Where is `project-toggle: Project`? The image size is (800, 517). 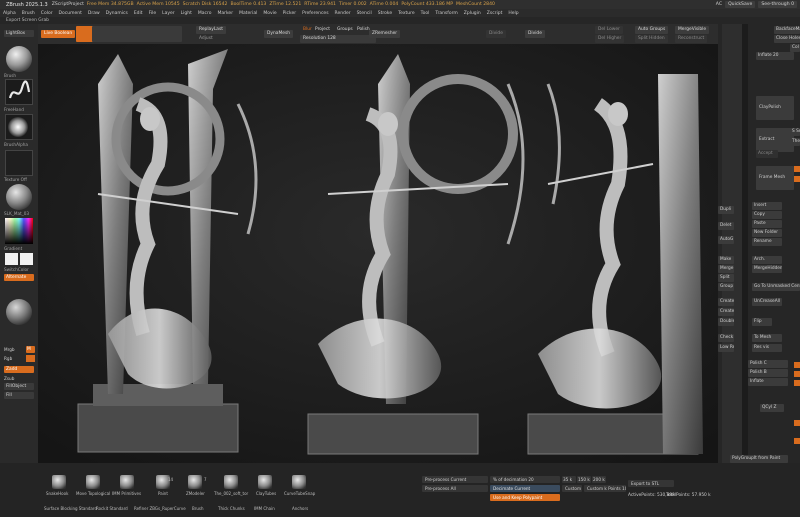
project-toggle: Project is located at coordinates (322, 30).